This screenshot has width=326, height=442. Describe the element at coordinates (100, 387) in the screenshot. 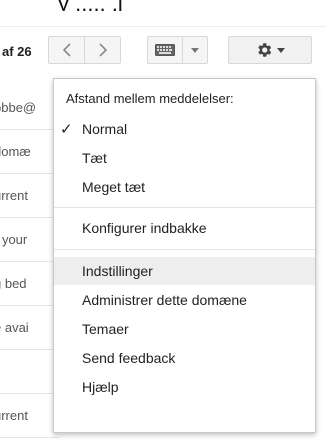

I see `menu-item-label: Hjælp` at that location.